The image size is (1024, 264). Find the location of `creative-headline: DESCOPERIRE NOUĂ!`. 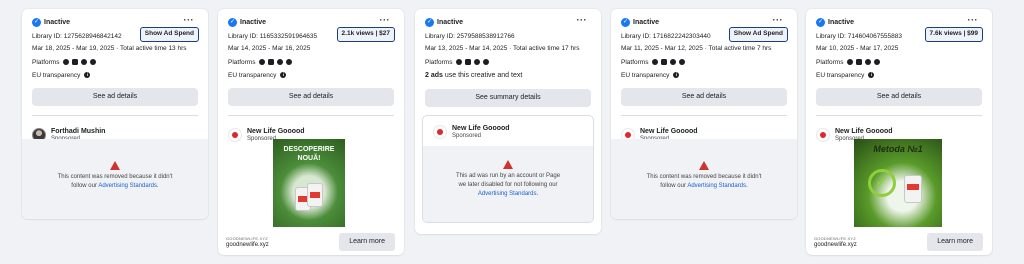

creative-headline: DESCOPERIRE NOUĂ! is located at coordinates (309, 154).